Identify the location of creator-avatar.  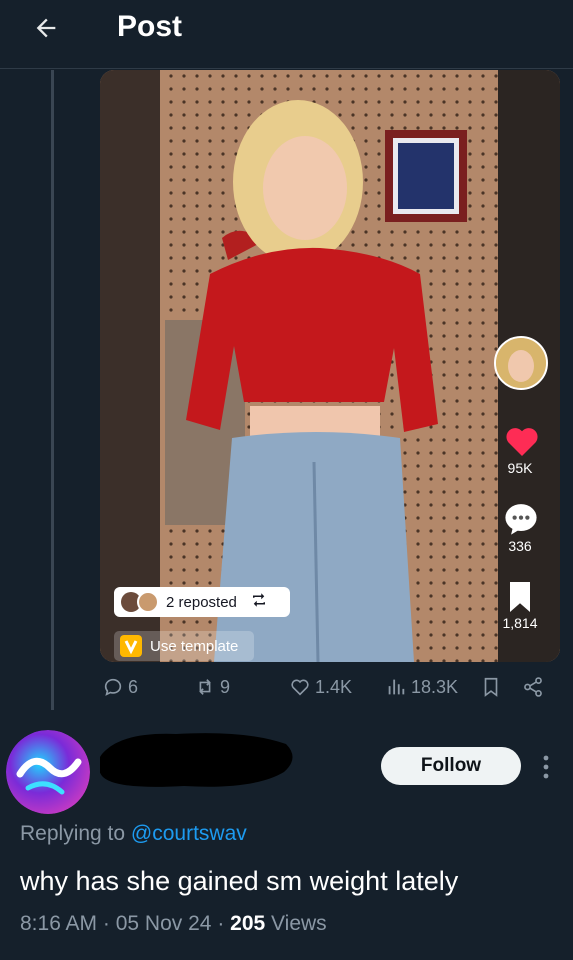
(521, 363).